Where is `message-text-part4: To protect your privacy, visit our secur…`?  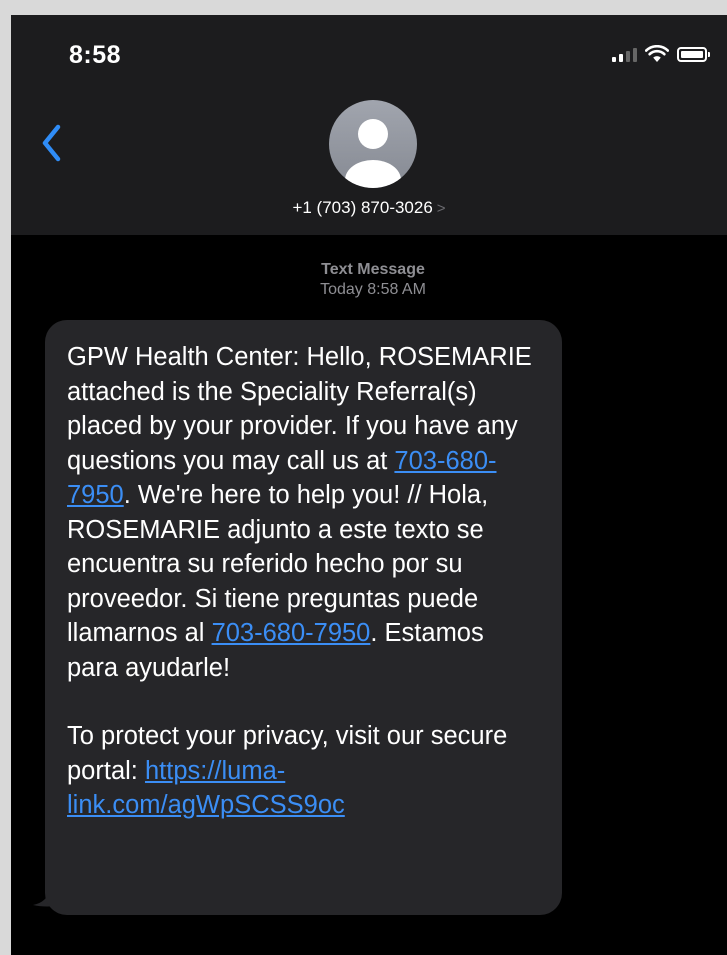
message-text-part4: To protect your privacy, visit our secur… is located at coordinates (287, 753).